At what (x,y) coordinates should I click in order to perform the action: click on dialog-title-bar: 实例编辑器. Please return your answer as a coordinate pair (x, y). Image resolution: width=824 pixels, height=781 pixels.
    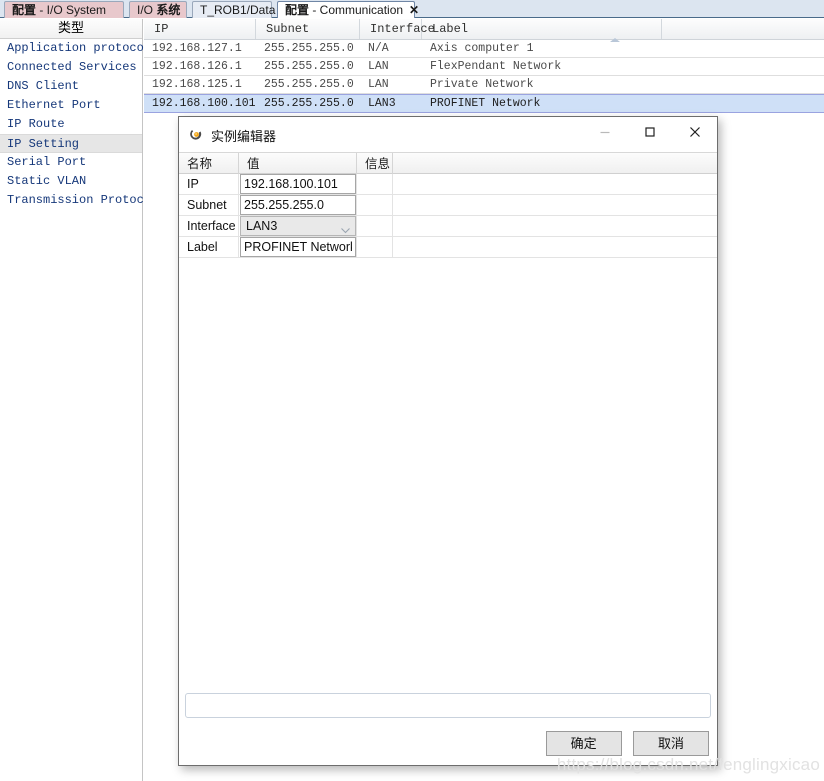
    Looking at the image, I should click on (448, 134).